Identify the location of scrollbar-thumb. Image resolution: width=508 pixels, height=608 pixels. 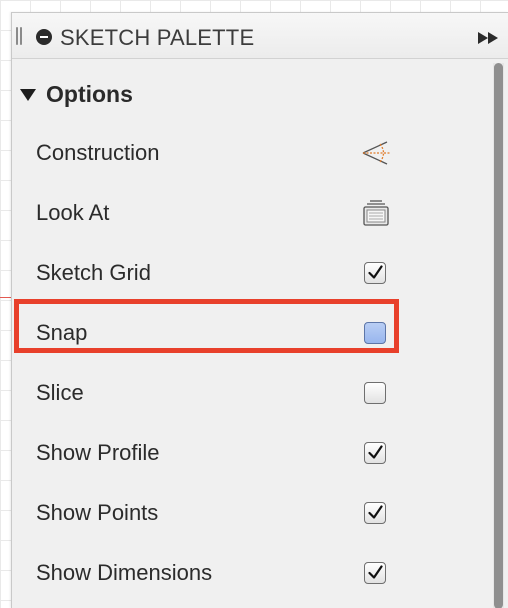
(498, 335).